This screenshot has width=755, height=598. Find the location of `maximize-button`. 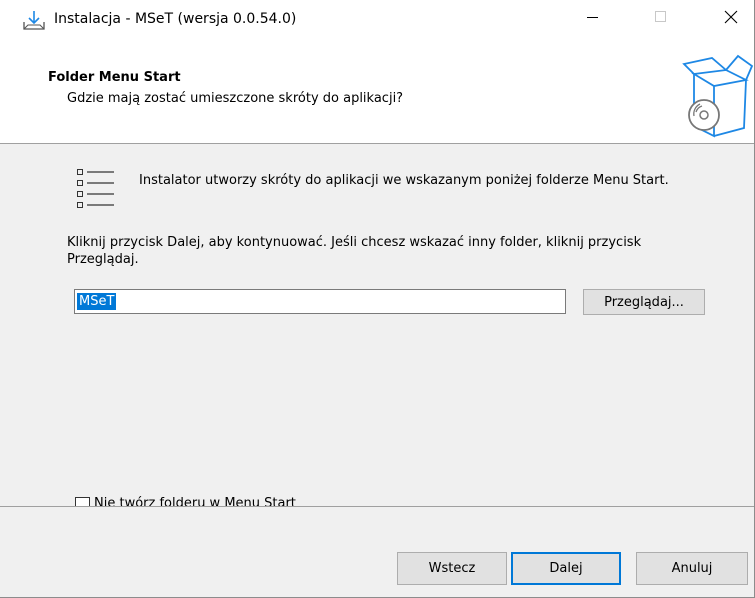

maximize-button is located at coordinates (661, 18).